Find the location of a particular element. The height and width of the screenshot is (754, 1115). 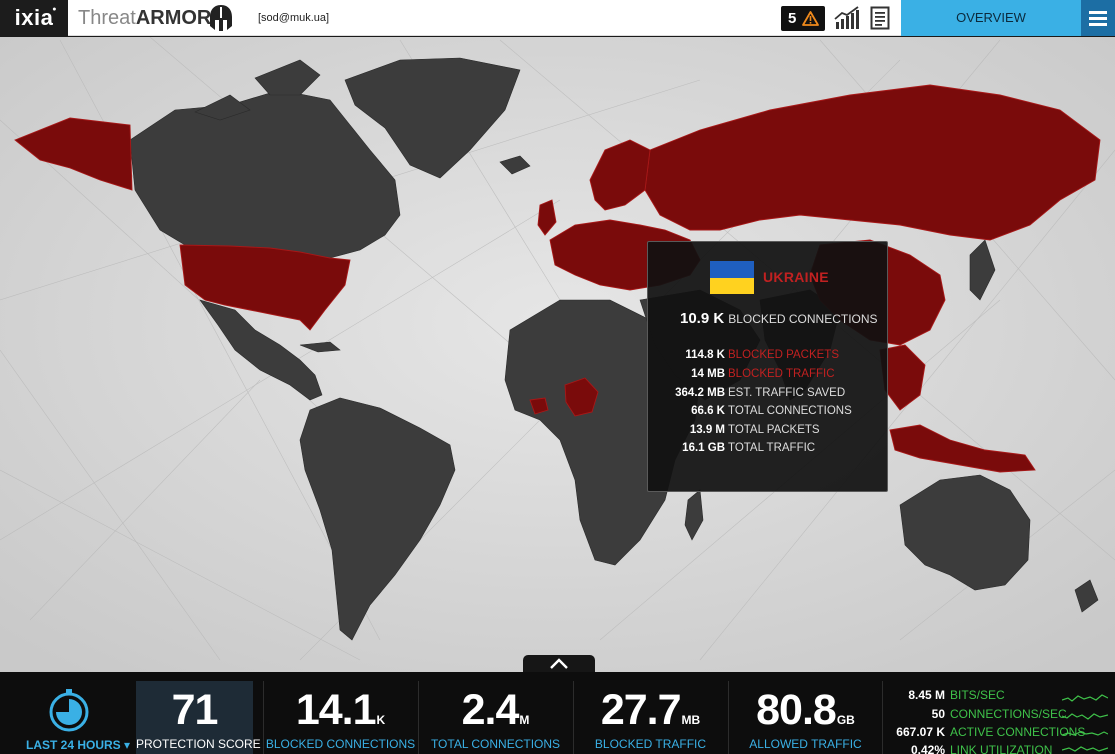

kpi-label: BLOCKED TRAFFIC is located at coordinates (650, 744).